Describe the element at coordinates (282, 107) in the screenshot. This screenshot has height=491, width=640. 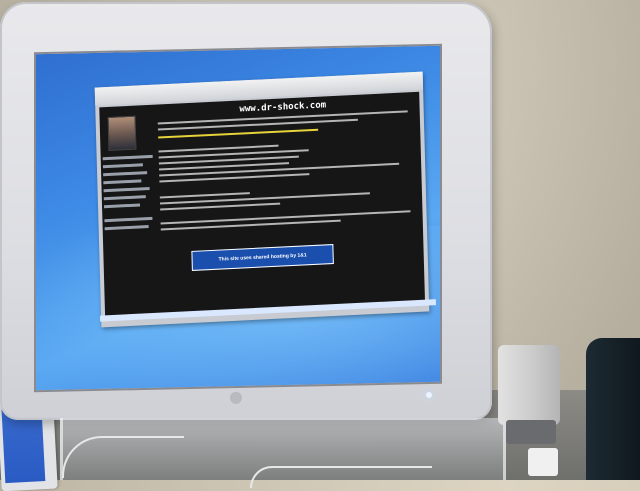
I see `site-title: www.dr-shock.com` at that location.